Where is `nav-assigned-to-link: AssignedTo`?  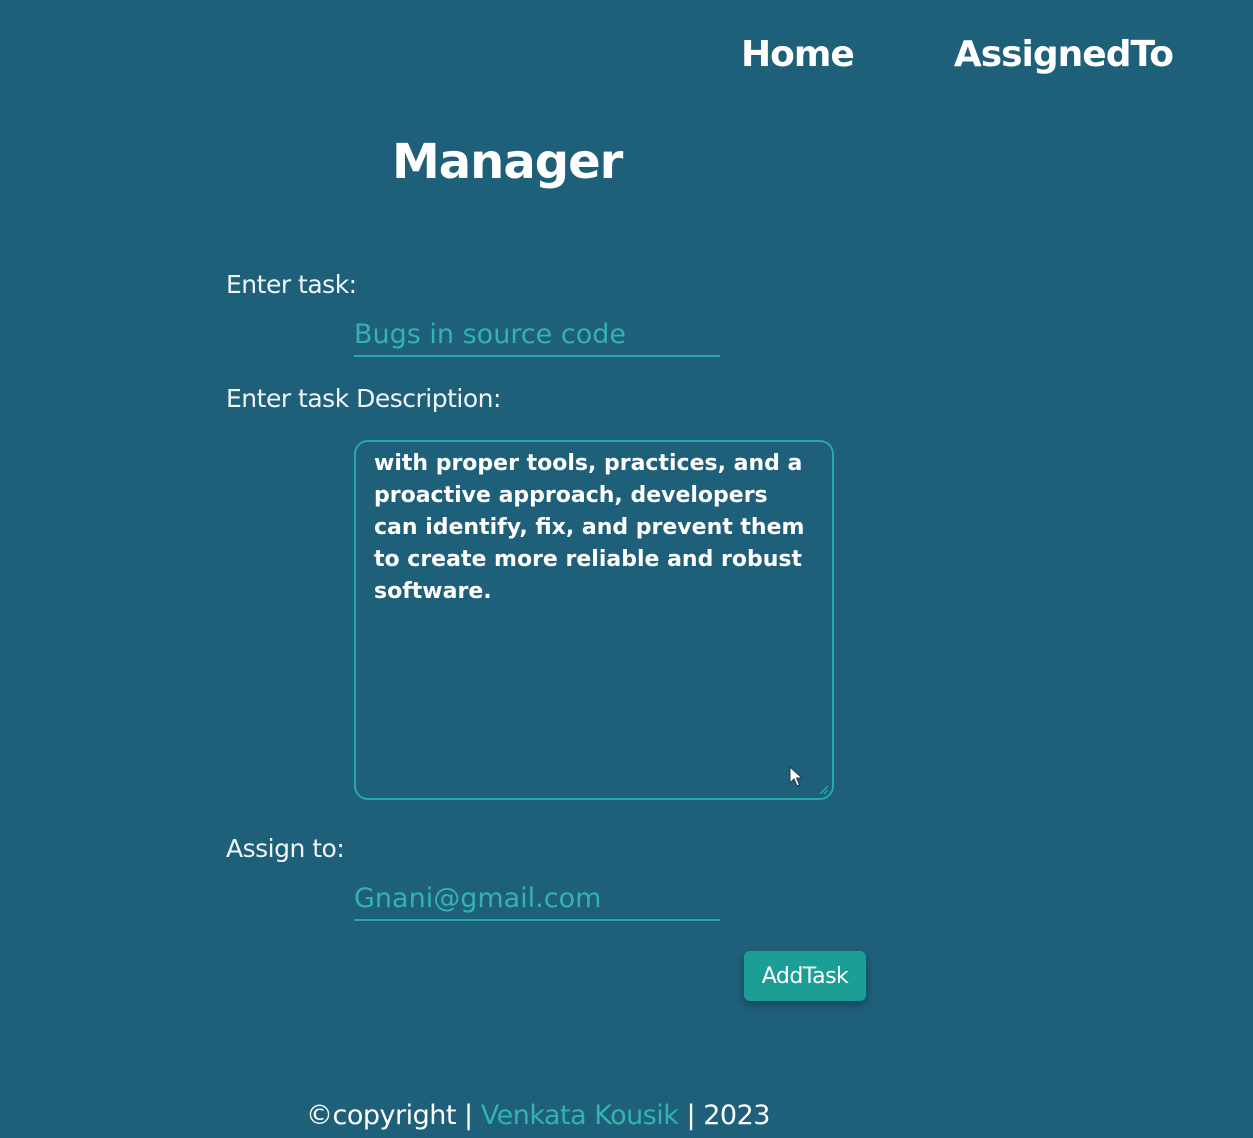 nav-assigned-to-link: AssignedTo is located at coordinates (1064, 54).